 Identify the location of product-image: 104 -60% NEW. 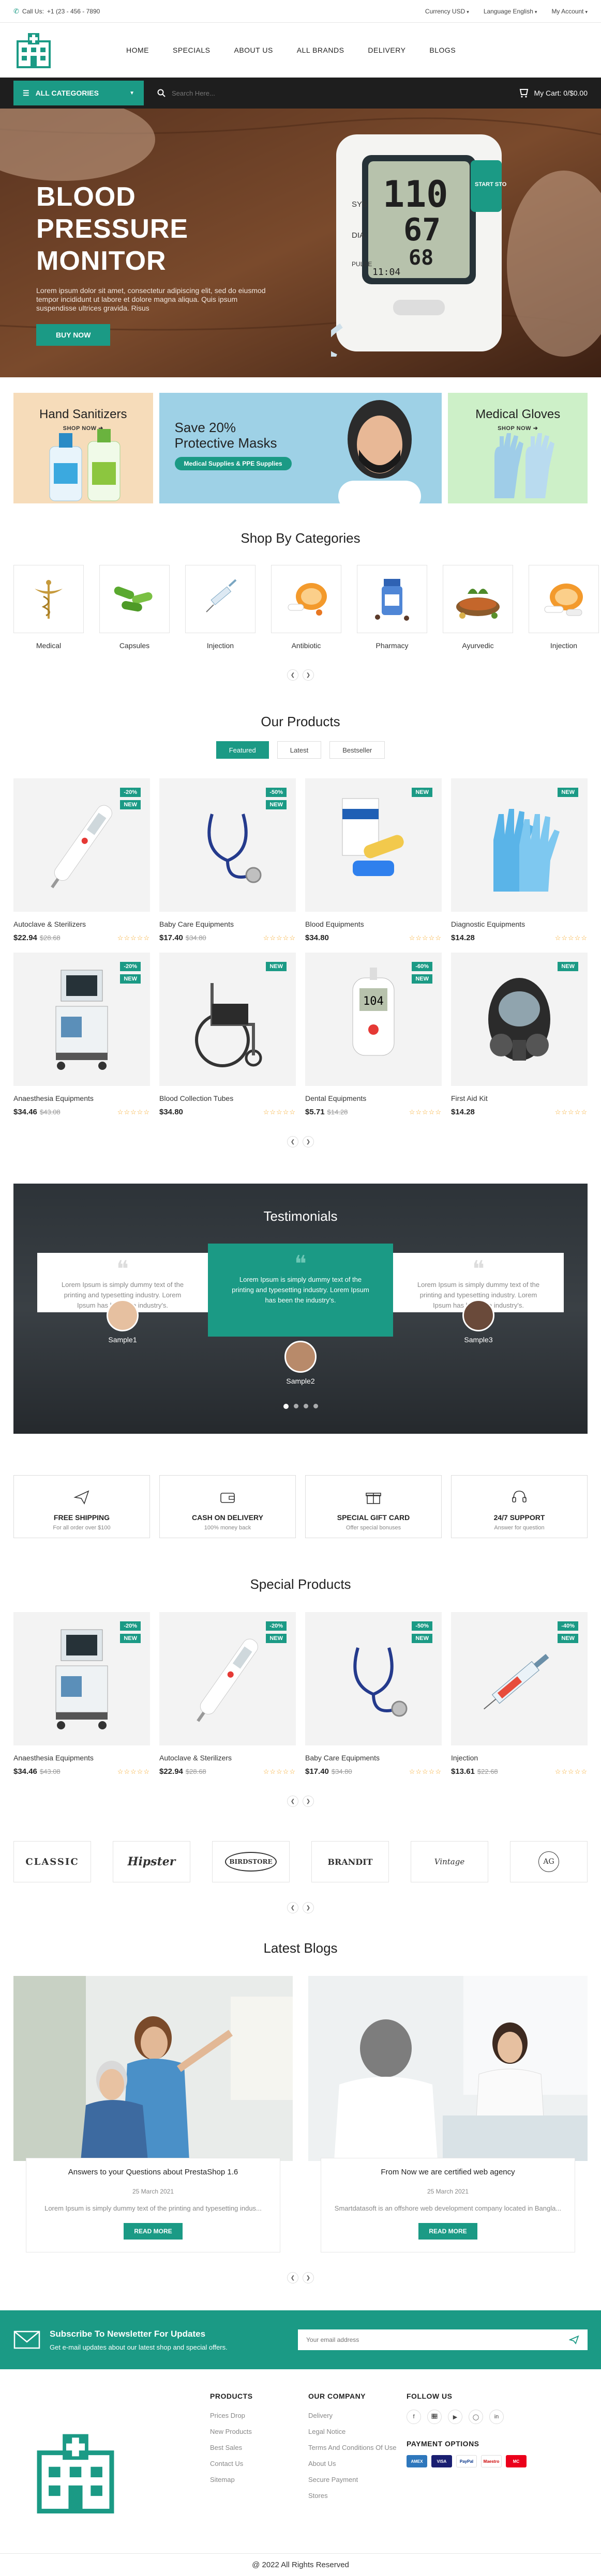
(373, 1019).